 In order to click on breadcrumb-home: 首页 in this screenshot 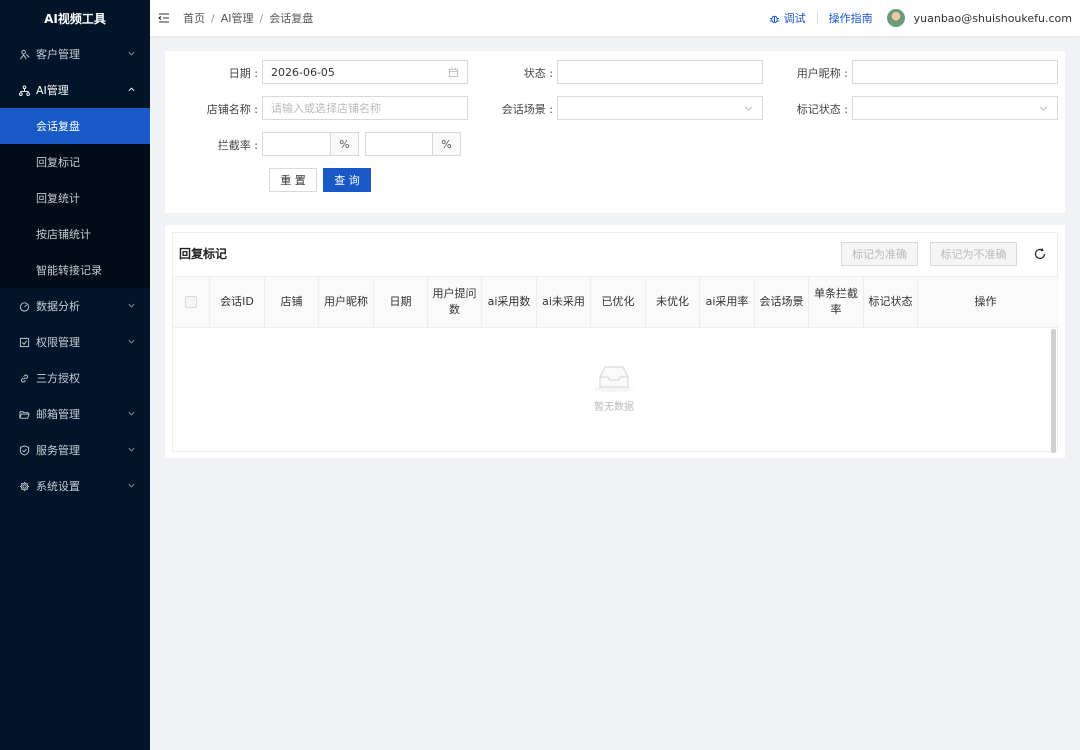, I will do `click(194, 18)`.